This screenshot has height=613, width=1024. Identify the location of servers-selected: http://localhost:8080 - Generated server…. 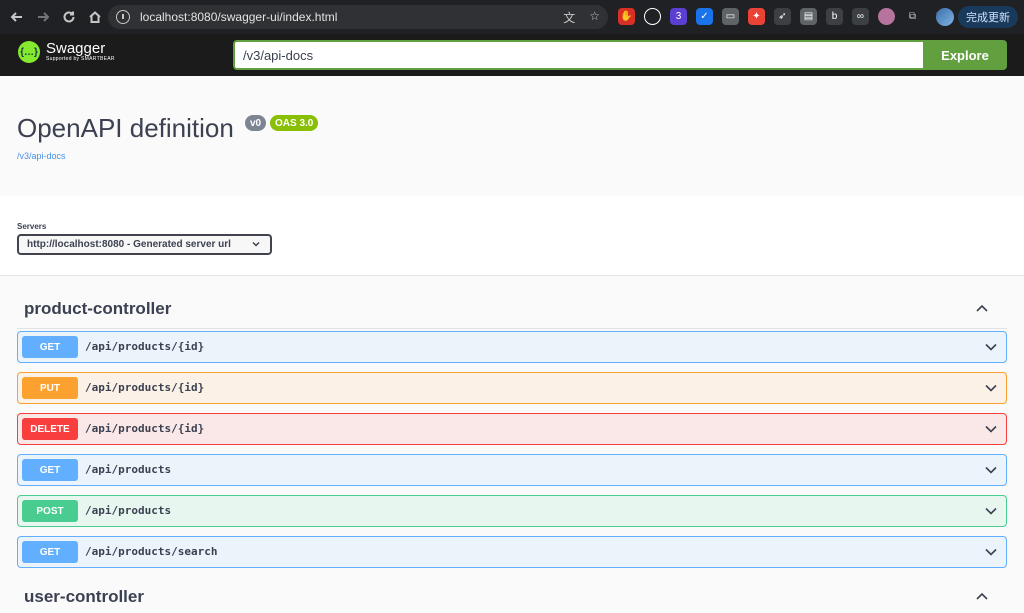
(129, 244).